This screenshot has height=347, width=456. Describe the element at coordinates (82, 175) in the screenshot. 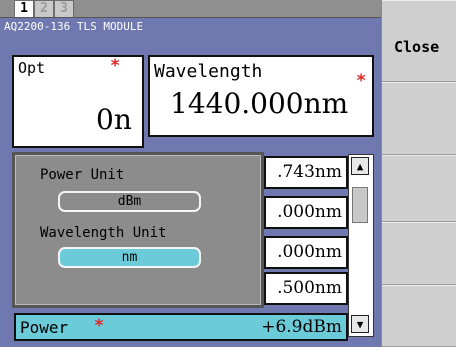

I see `power-unit-label: Power Unit` at that location.